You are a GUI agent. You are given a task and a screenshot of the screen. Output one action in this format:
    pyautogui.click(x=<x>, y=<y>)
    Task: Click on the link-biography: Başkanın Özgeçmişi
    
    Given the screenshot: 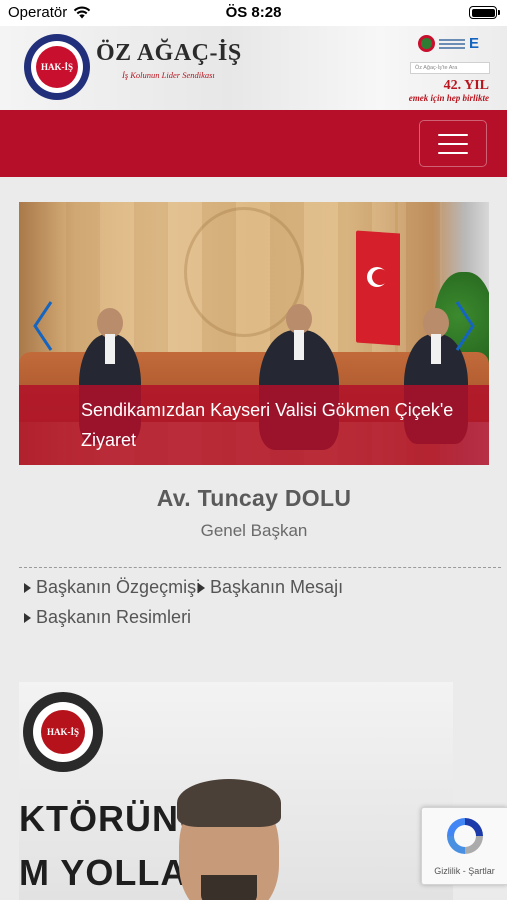 What is the action you would take?
    pyautogui.click(x=112, y=587)
    